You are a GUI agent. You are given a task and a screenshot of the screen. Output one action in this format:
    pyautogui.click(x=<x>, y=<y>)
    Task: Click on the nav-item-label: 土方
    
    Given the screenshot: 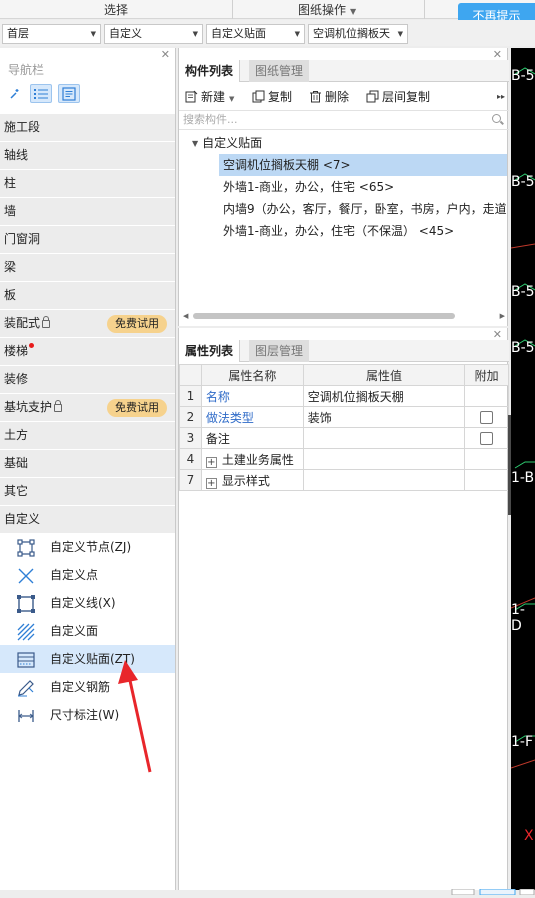 What is the action you would take?
    pyautogui.click(x=16, y=435)
    